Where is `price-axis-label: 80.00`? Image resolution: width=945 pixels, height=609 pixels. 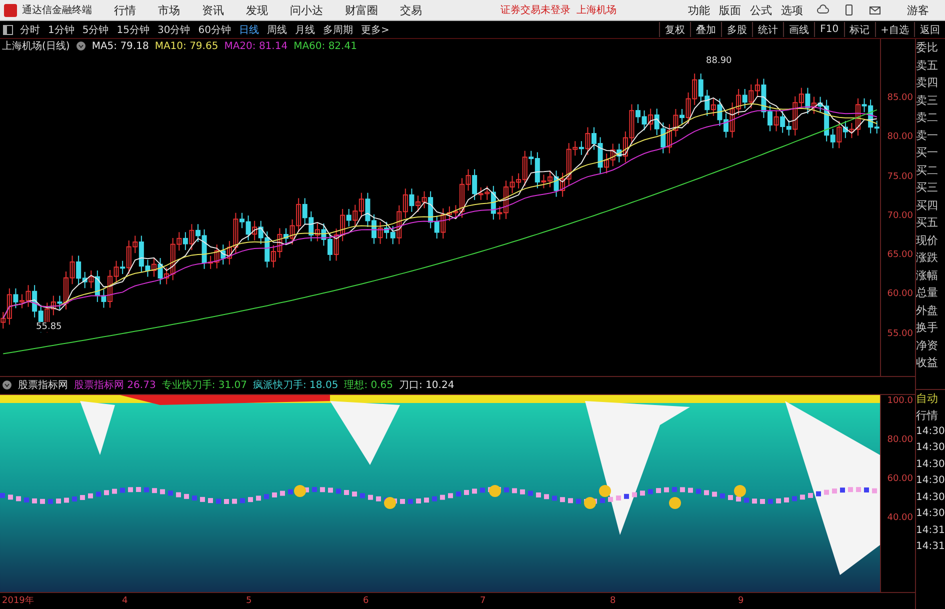
price-axis-label: 80.00 is located at coordinates (900, 137).